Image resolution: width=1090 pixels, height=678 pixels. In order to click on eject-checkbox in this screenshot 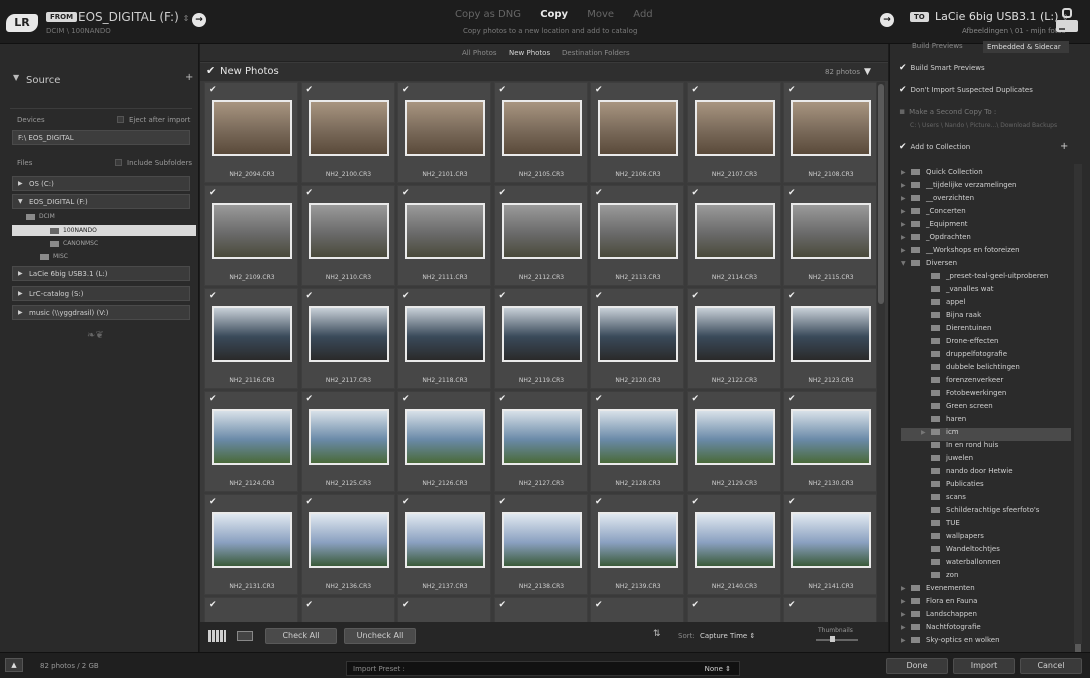, I will do `click(120, 119)`.